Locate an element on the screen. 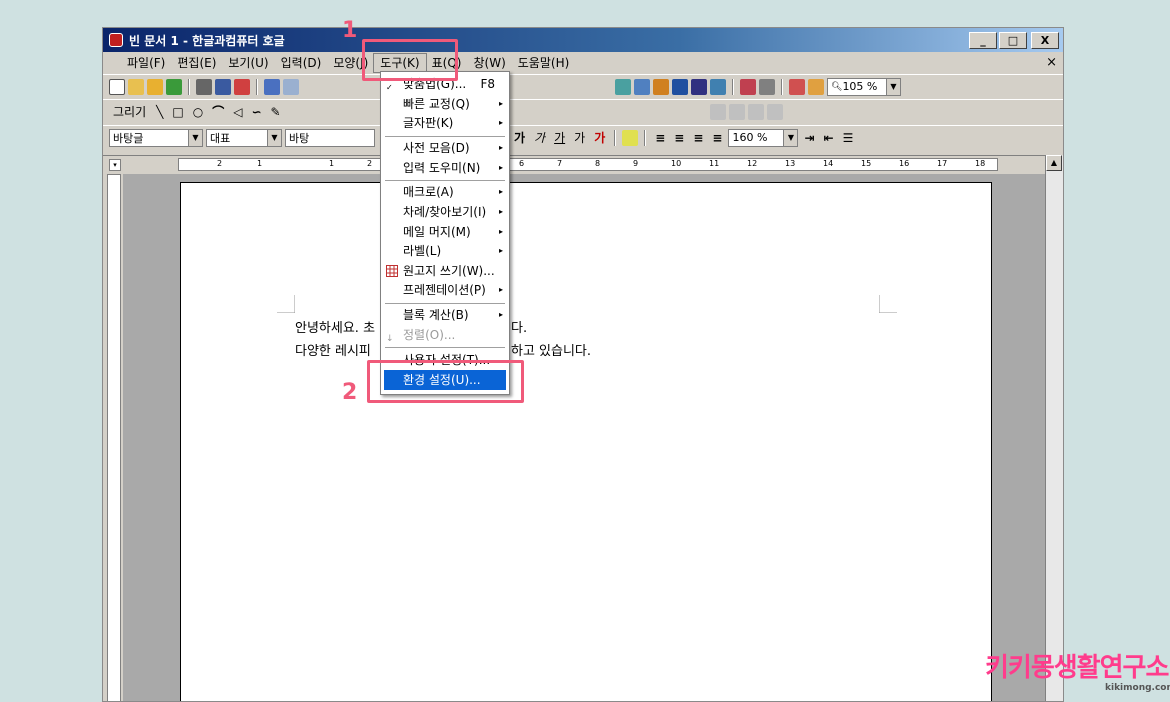 This screenshot has height=702, width=1170. align-center-icon is located at coordinates (736, 111).